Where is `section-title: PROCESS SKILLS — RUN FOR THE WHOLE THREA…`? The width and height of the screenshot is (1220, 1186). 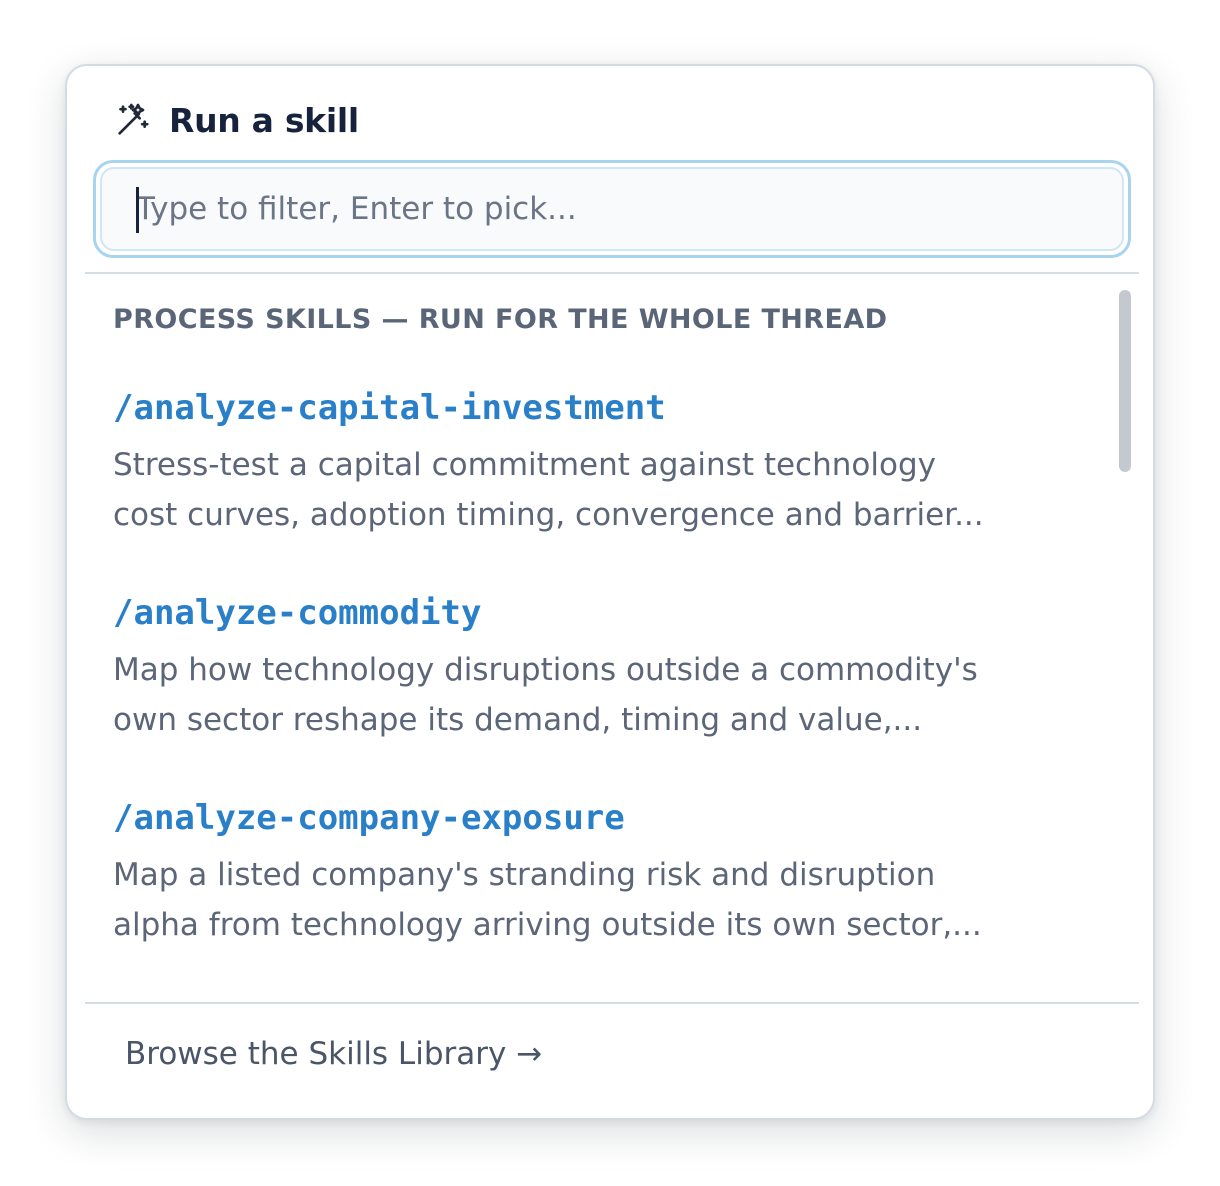
section-title: PROCESS SKILLS — RUN FOR THE WHOLE THREA… is located at coordinates (500, 319).